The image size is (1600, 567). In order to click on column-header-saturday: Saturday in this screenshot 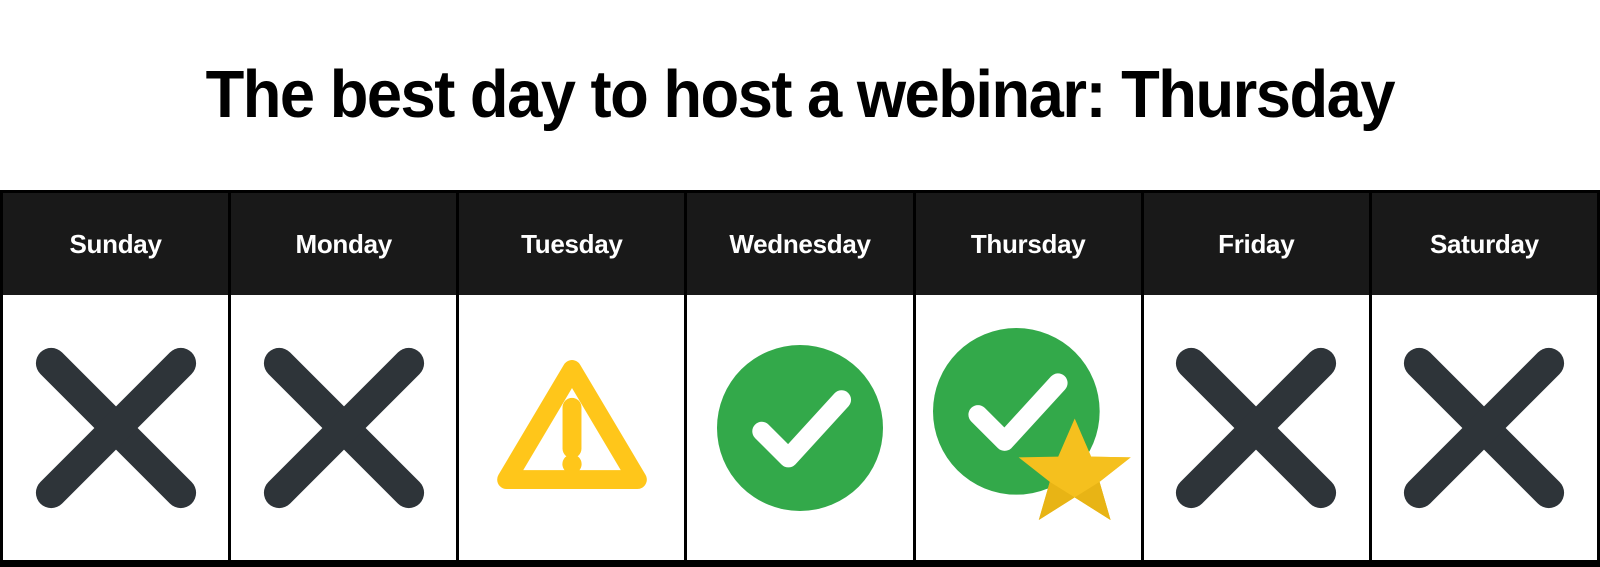, I will do `click(1484, 244)`.